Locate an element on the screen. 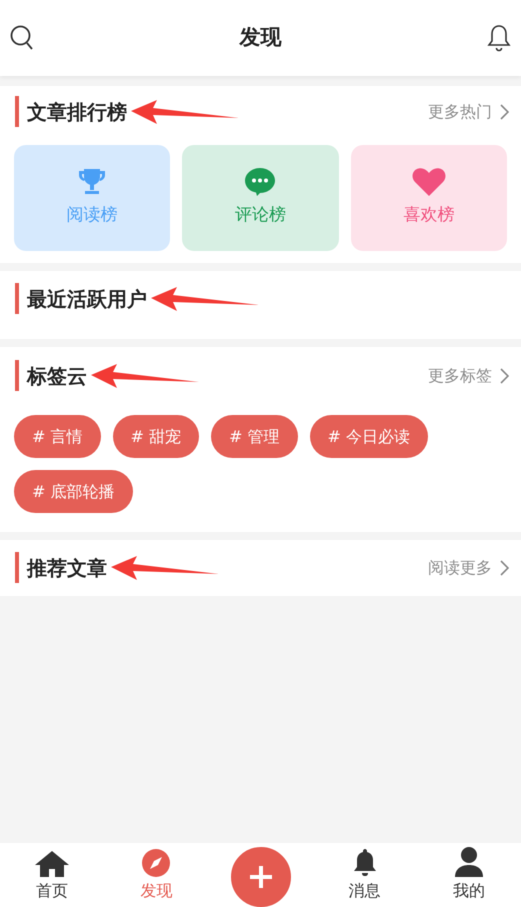  ranking-card: 阅读榜 is located at coordinates (92, 198).